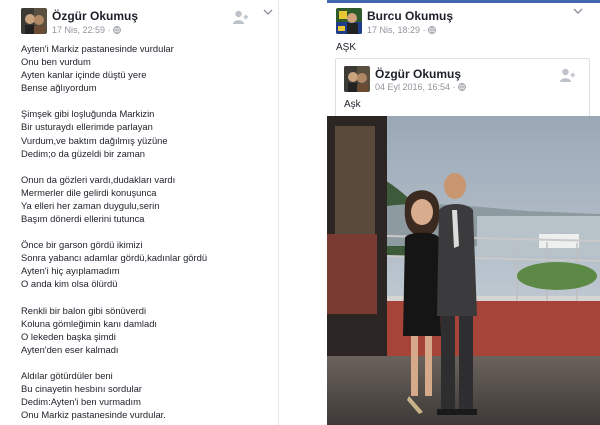 The image size is (600, 425). Describe the element at coordinates (393, 30) in the screenshot. I see `timestamp: 17 Nis, 18:29` at that location.